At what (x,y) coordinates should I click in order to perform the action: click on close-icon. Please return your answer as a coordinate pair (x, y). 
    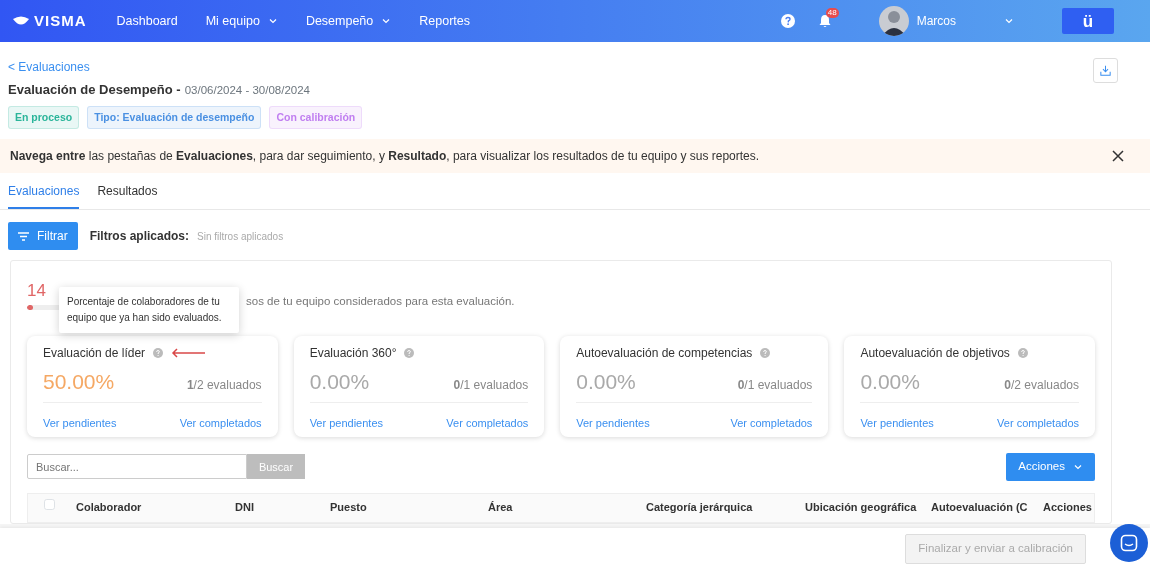
    Looking at the image, I should click on (1118, 156).